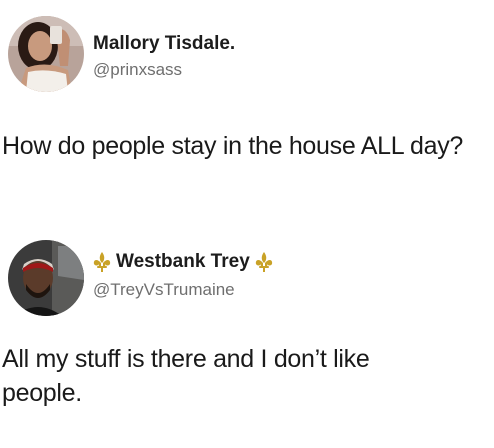  What do you see at coordinates (164, 44) in the screenshot?
I see `display-name: Mallory Tisdale.` at bounding box center [164, 44].